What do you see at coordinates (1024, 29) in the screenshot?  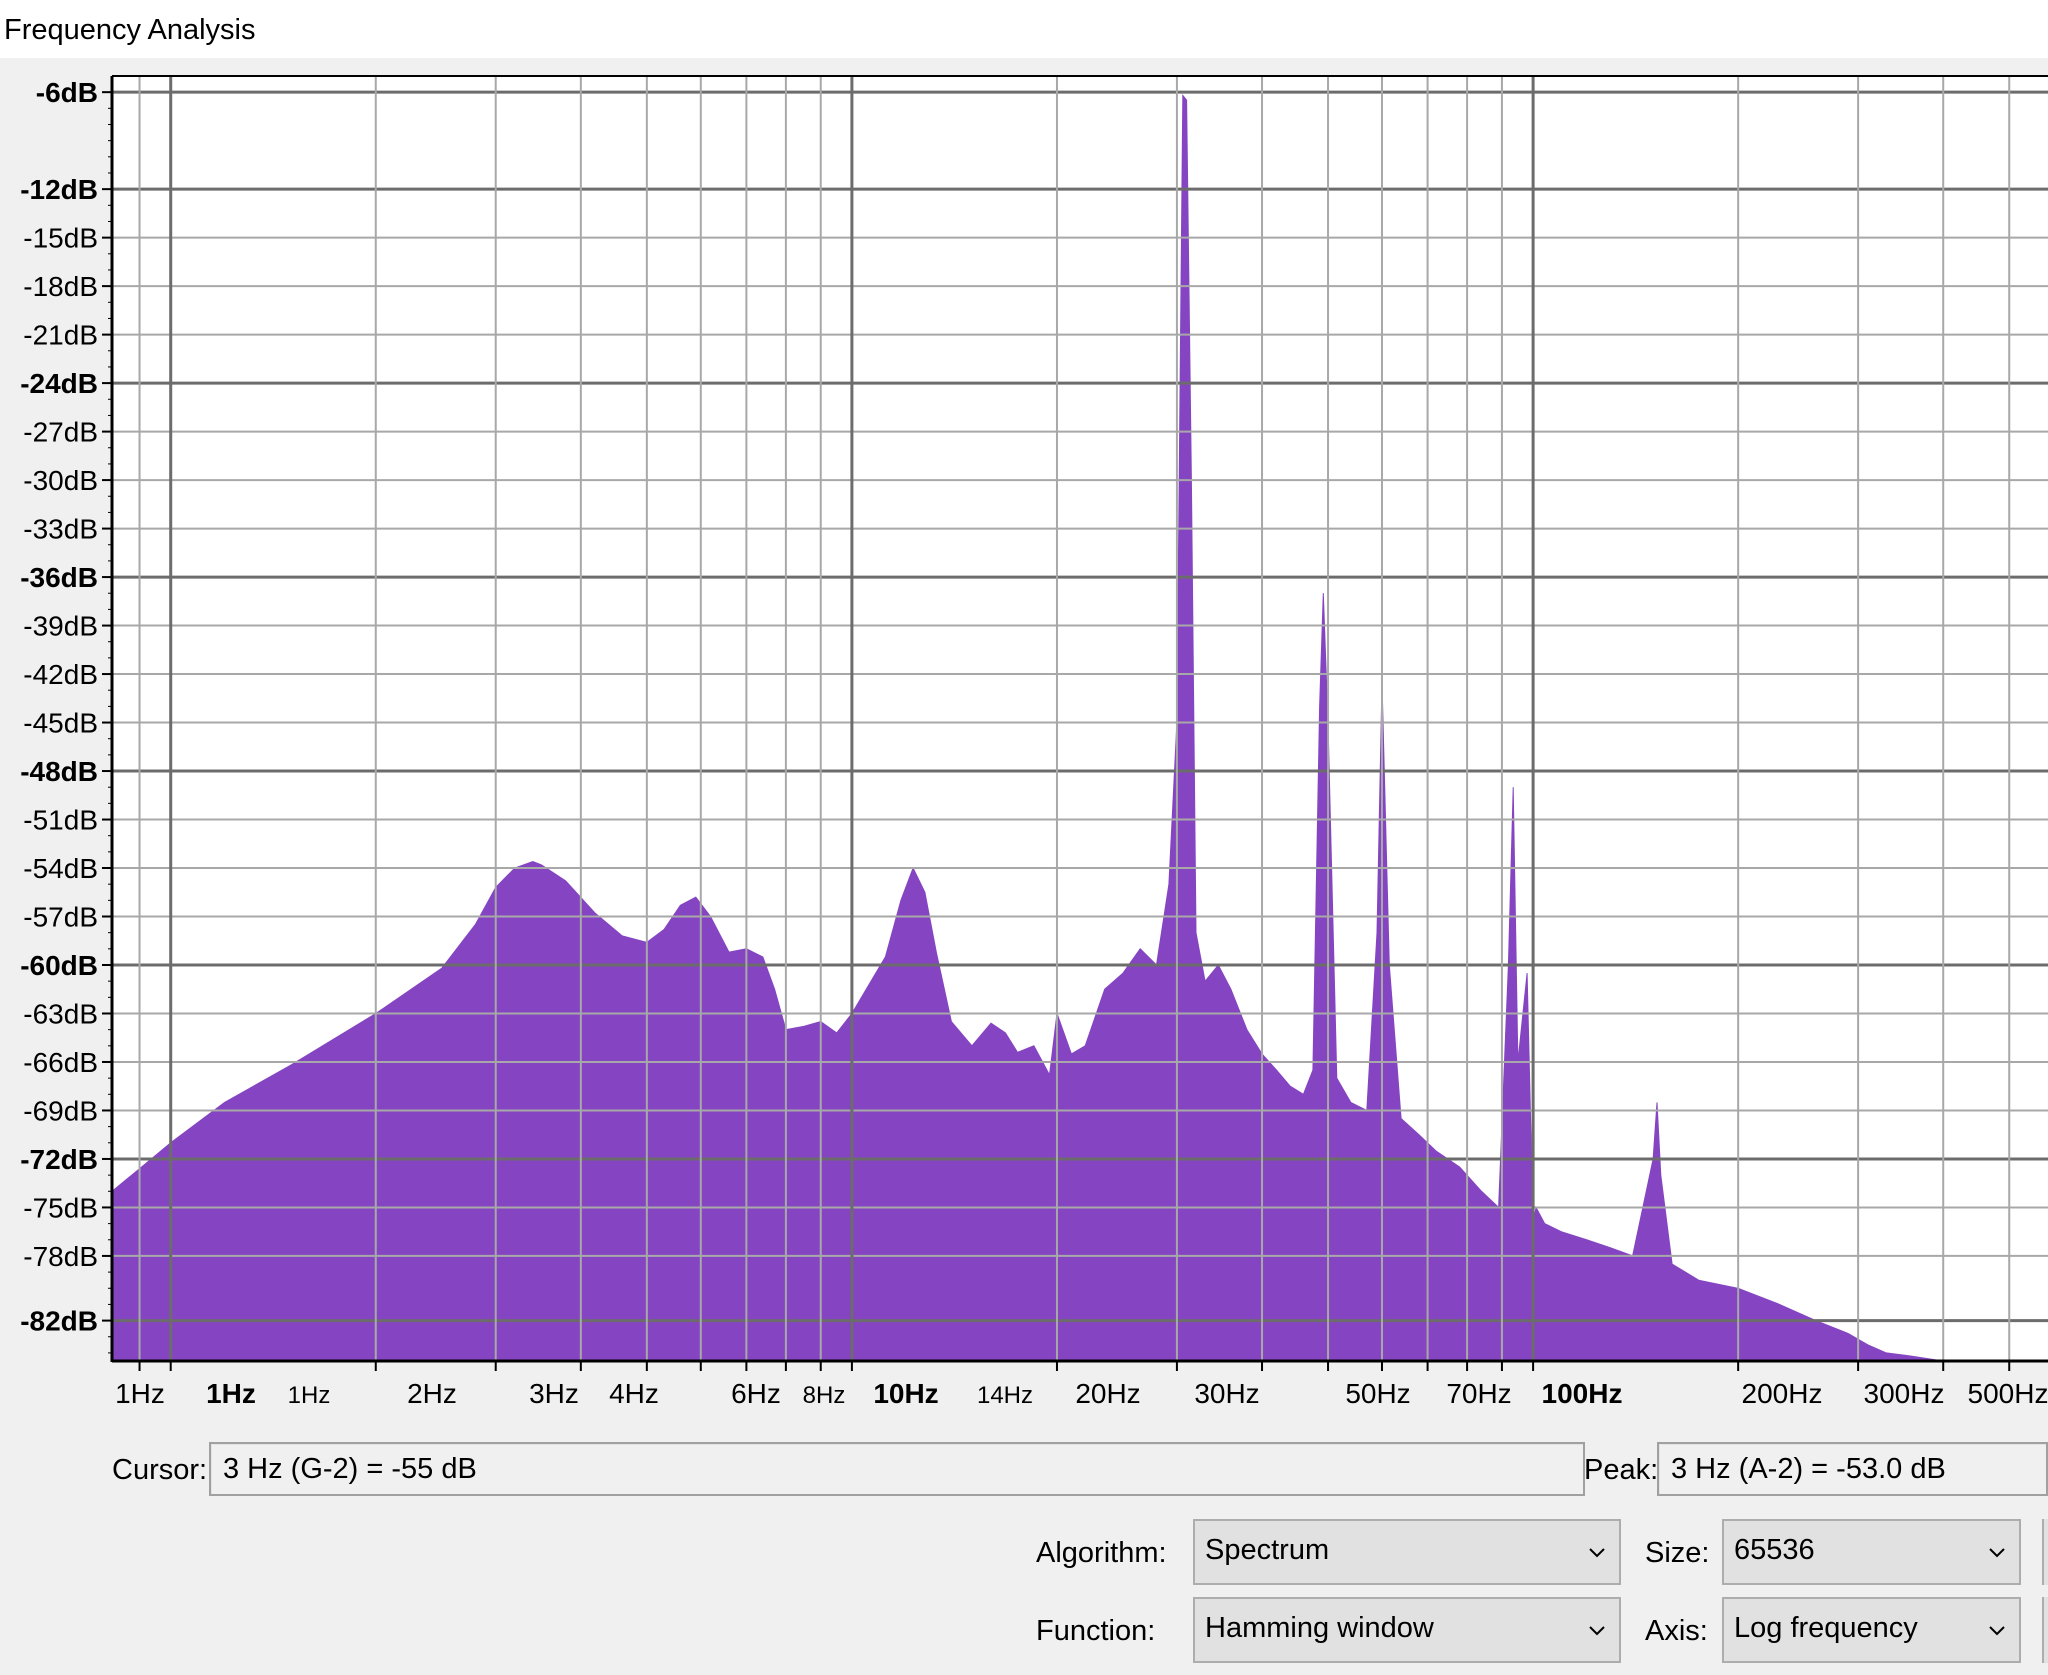 I see `title-bar: Frequency Analysis` at bounding box center [1024, 29].